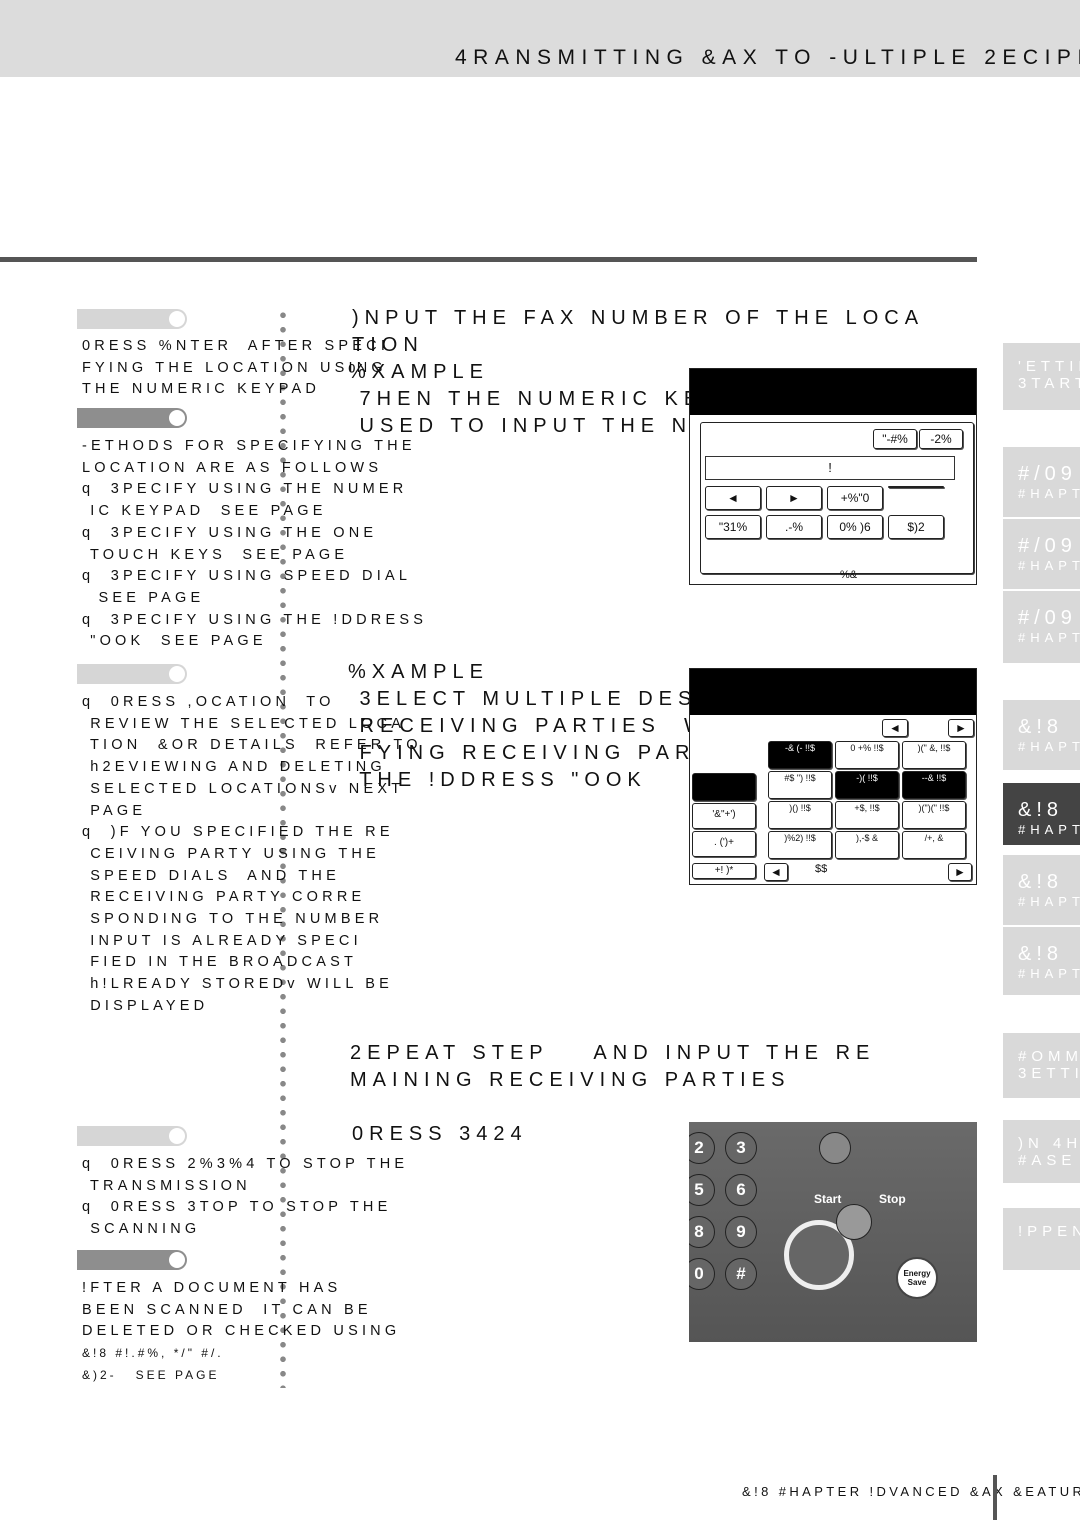  I want to click on cursor-left-button: ◄, so click(733, 498).